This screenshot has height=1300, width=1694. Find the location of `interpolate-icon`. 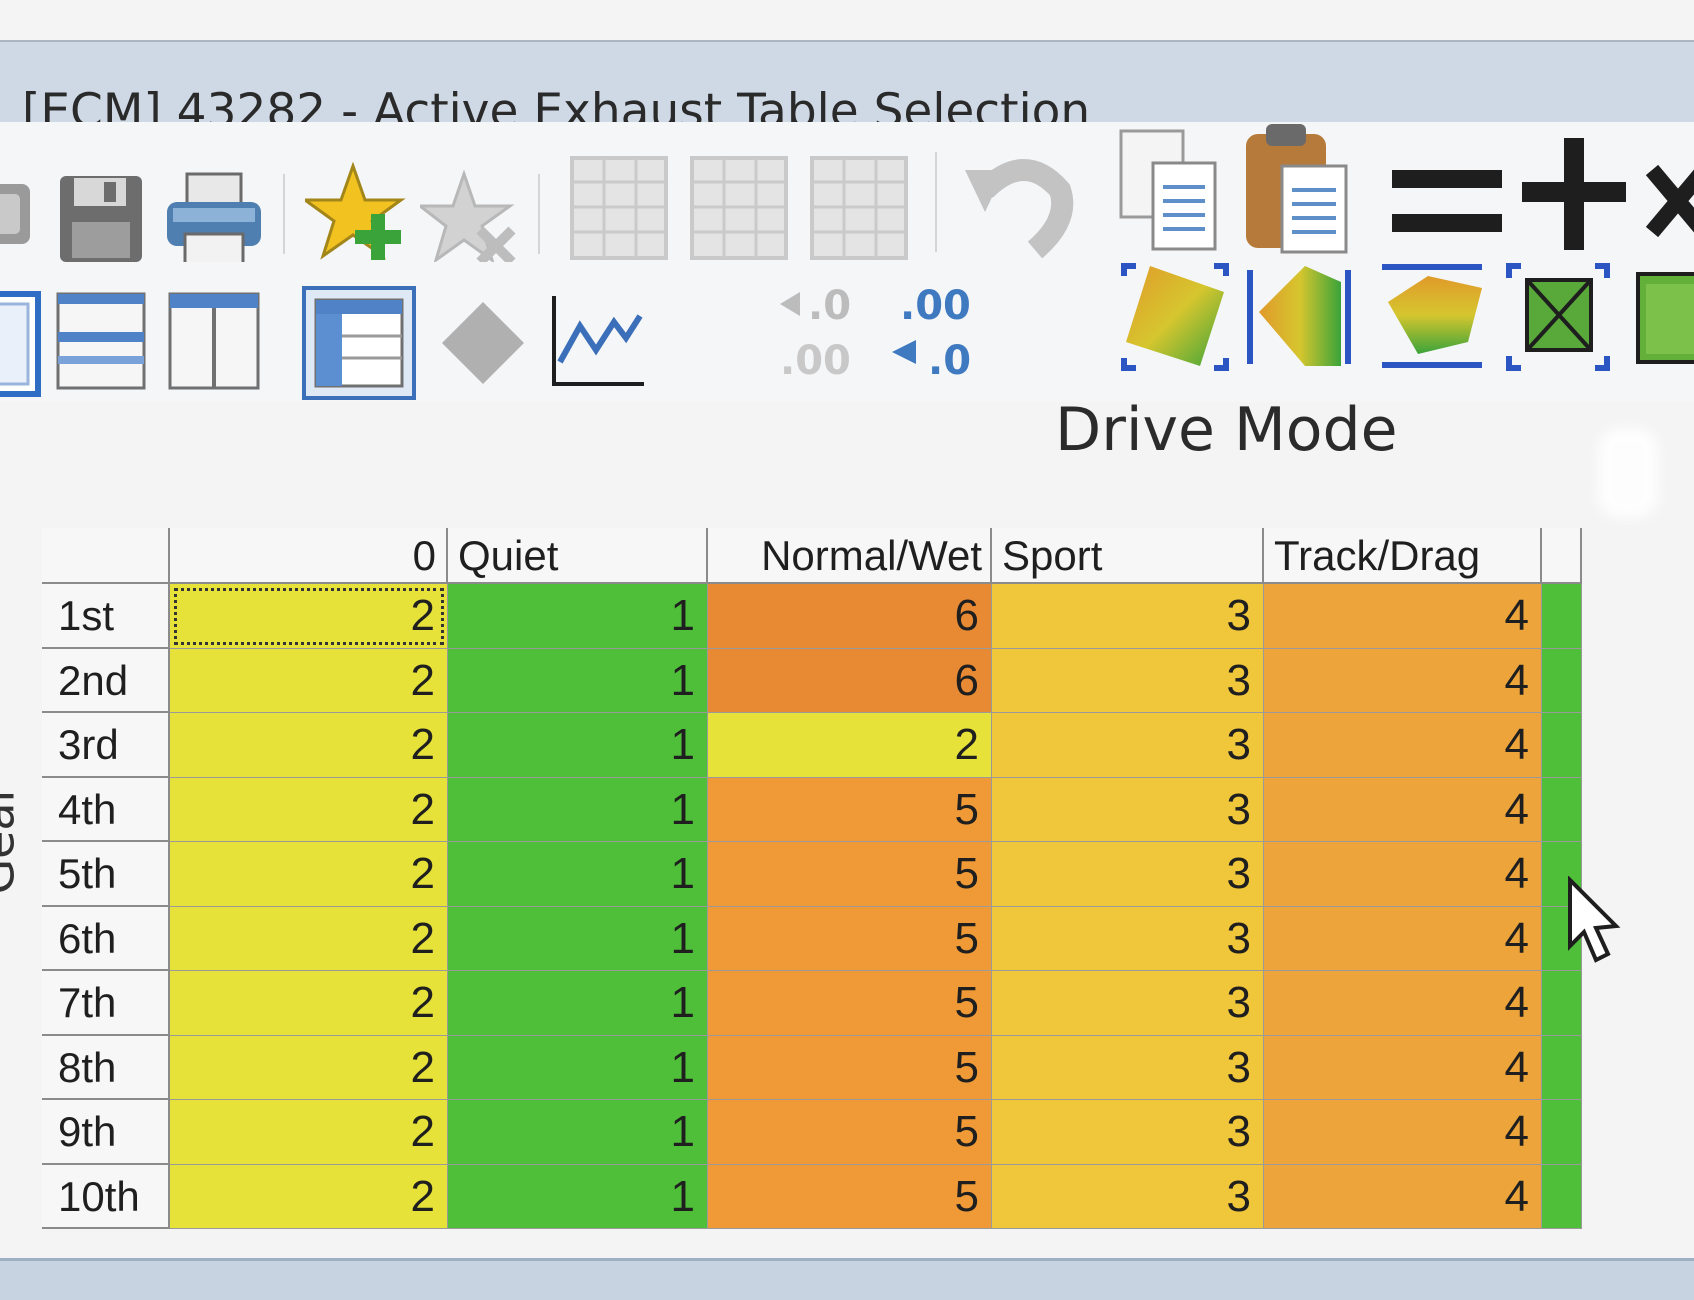

interpolate-icon is located at coordinates (1175, 317).